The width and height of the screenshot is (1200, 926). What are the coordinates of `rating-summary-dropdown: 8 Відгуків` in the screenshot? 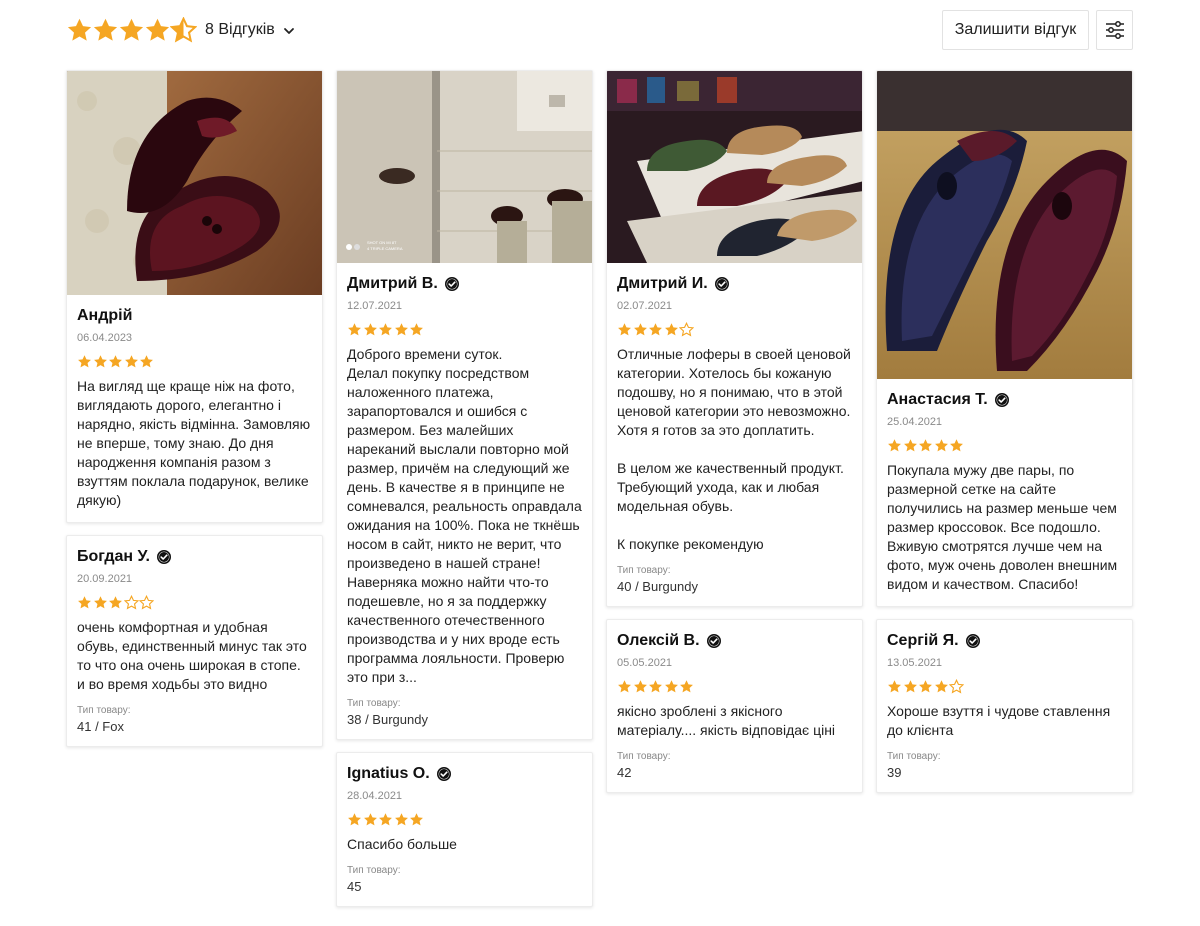 It's located at (180, 30).